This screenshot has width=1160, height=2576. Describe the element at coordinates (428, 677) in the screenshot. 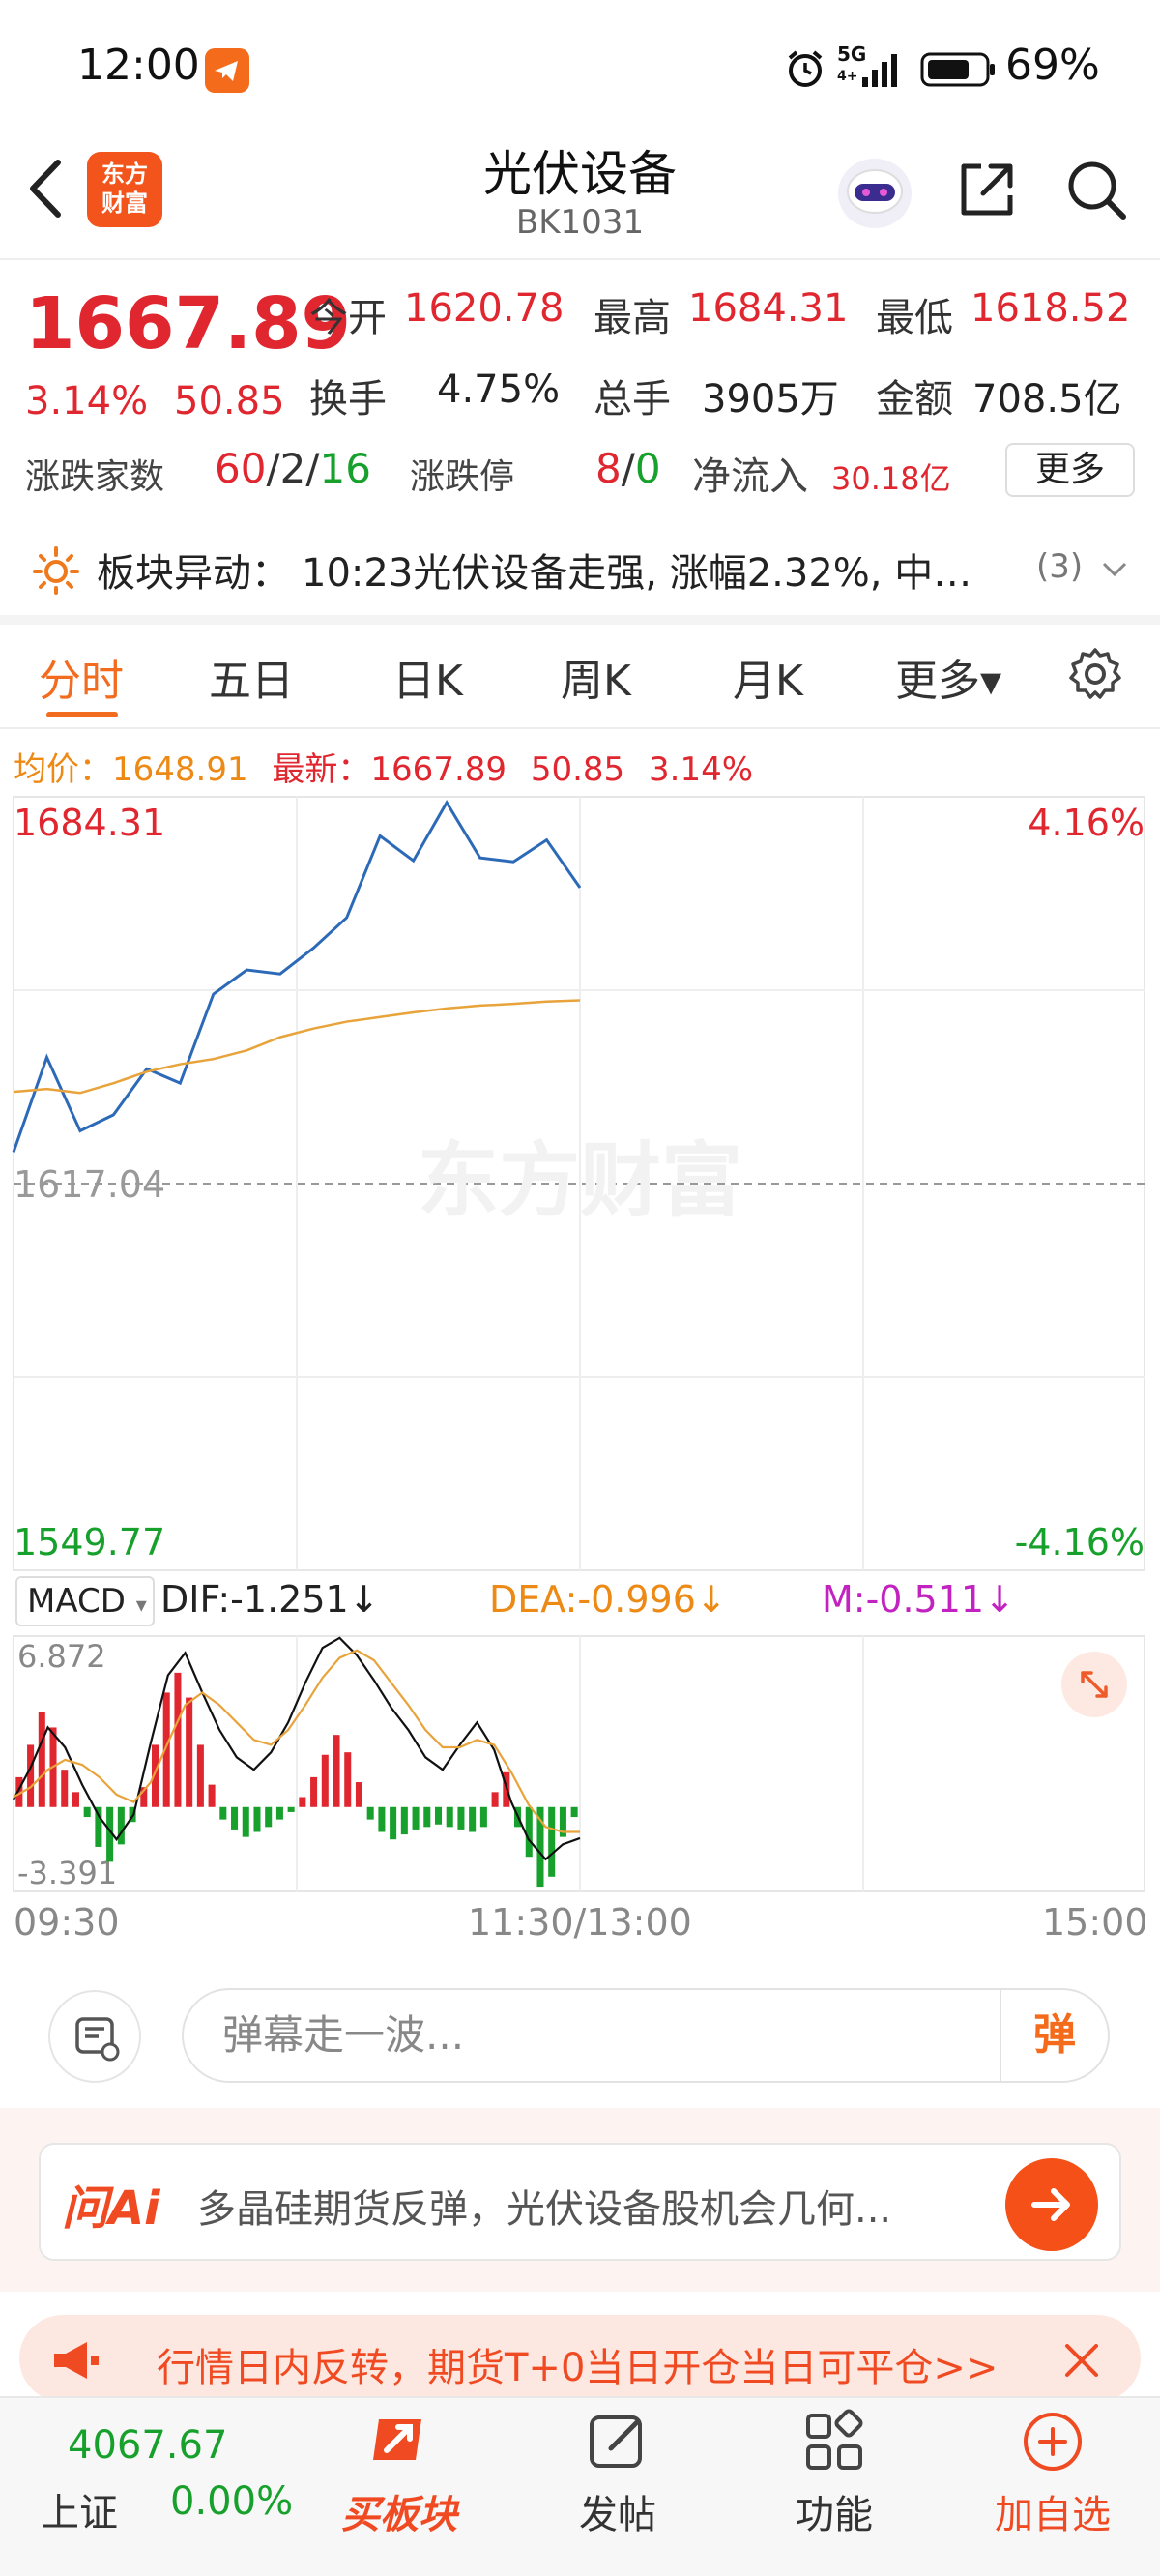

I see `tab-daily-k: 日K` at that location.